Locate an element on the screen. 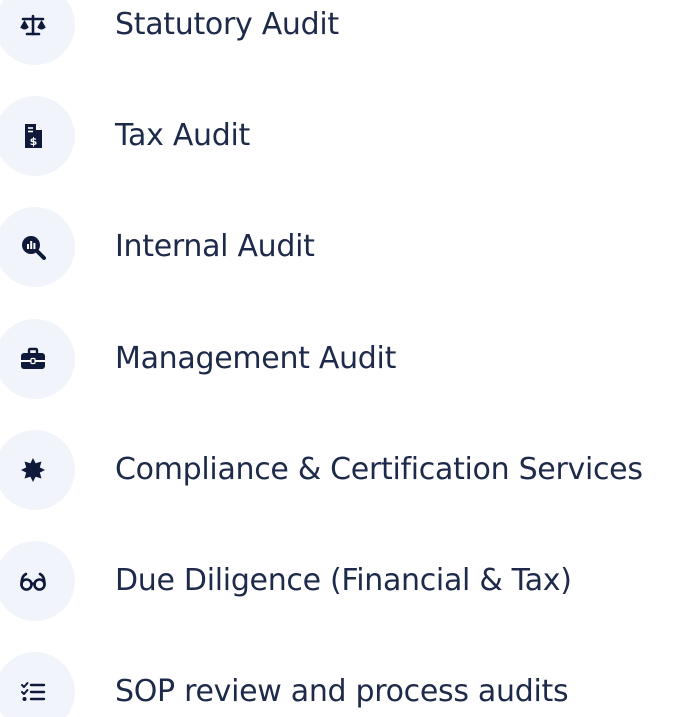  service-label: Statutory Audit is located at coordinates (227, 24).